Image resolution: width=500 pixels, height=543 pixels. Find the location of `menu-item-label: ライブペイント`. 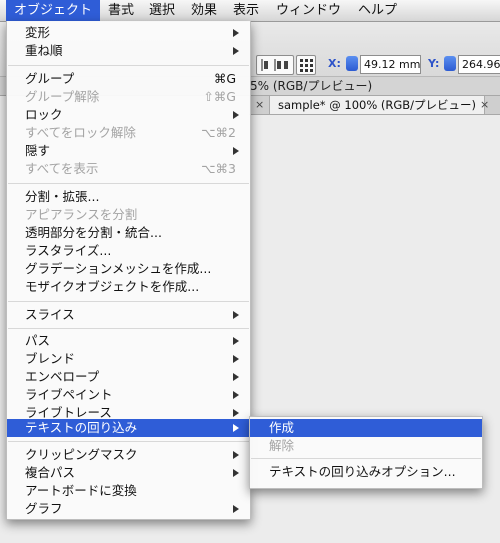

menu-item-label: ライブペイント is located at coordinates (69, 394).